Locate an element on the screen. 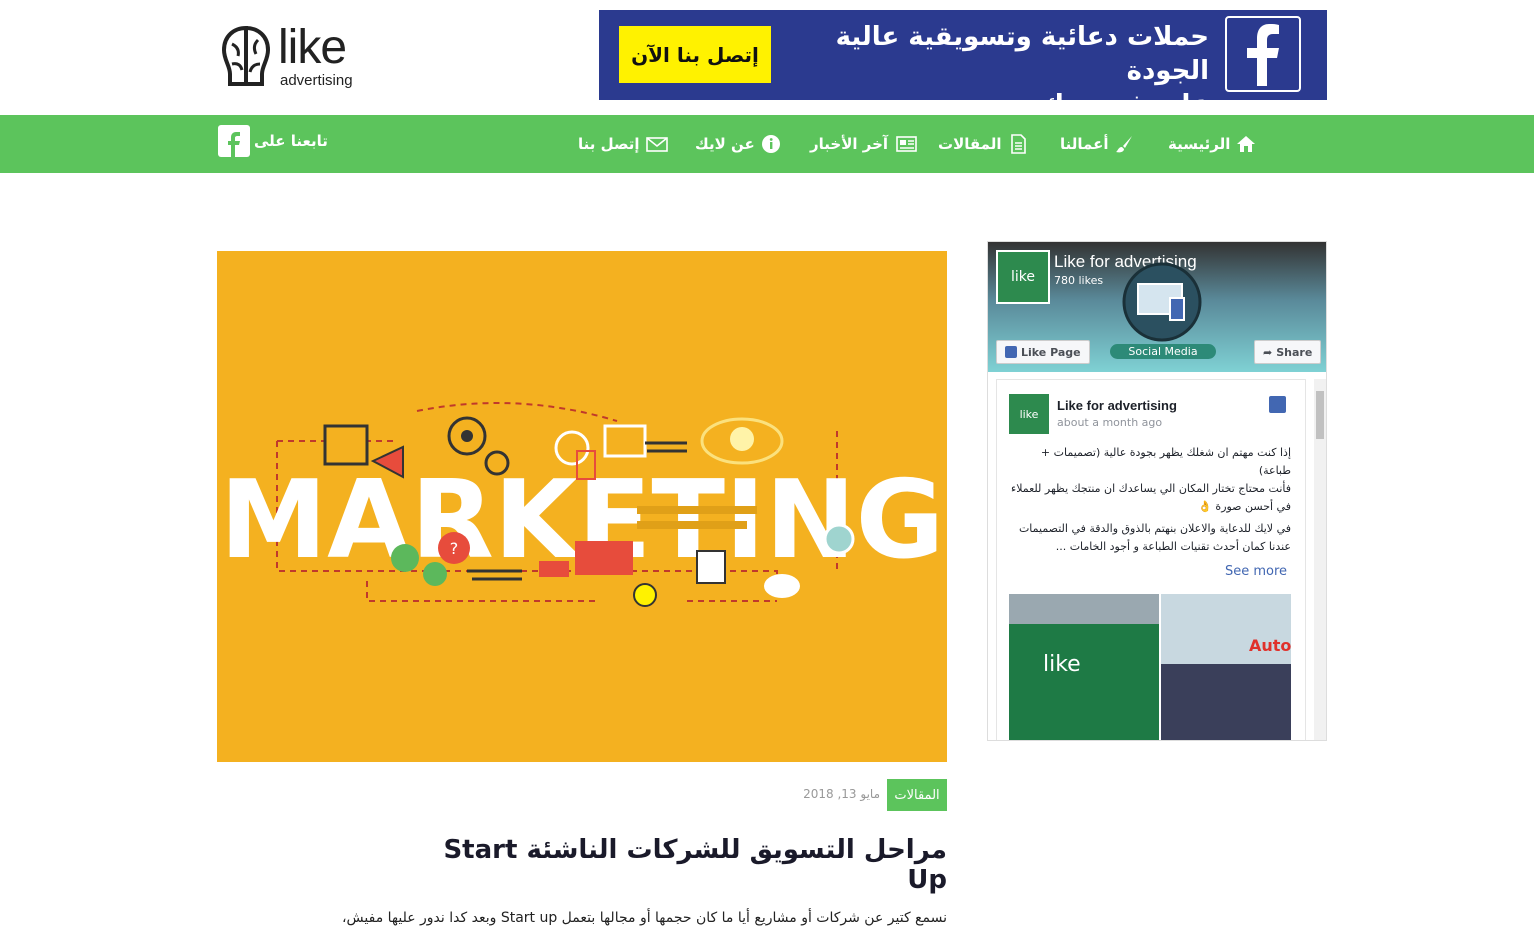 The width and height of the screenshot is (1534, 938). facebook-icon is located at coordinates (234, 141).